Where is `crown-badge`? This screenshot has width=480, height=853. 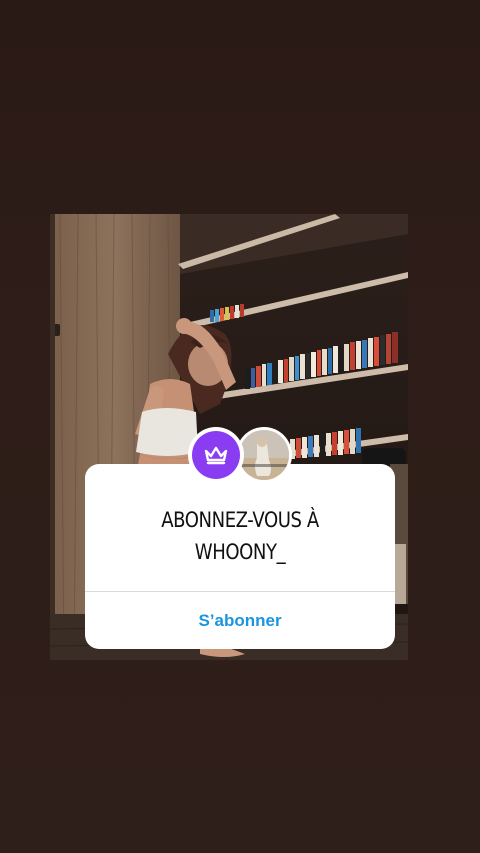 crown-badge is located at coordinates (216, 455).